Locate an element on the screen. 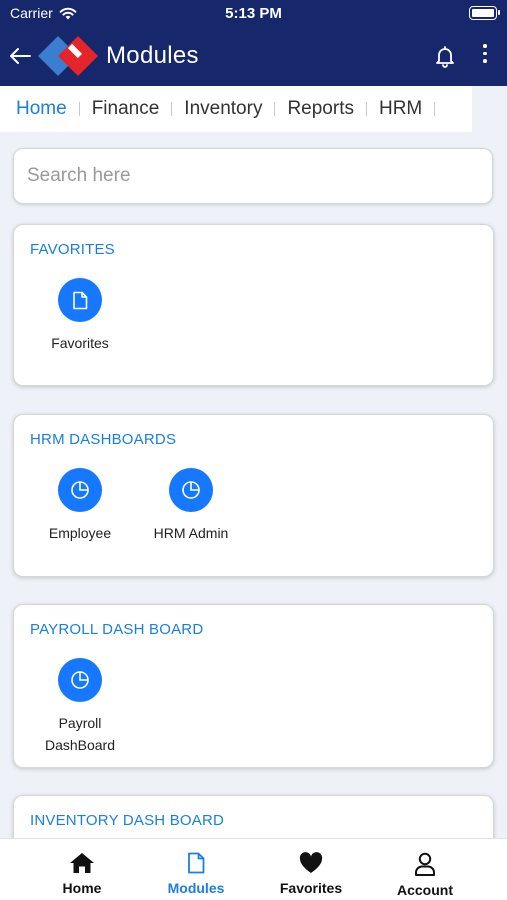  back-button is located at coordinates (20, 56).